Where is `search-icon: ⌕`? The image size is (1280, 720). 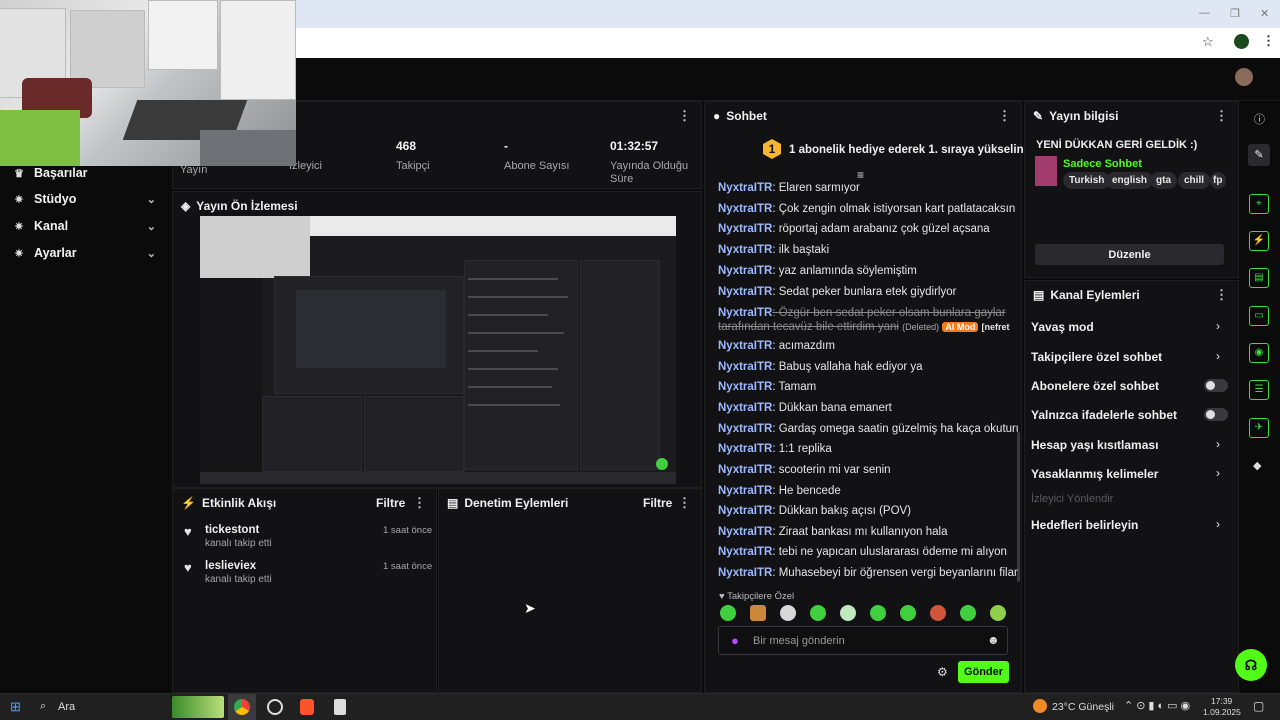 search-icon: ⌕ is located at coordinates (43, 706).